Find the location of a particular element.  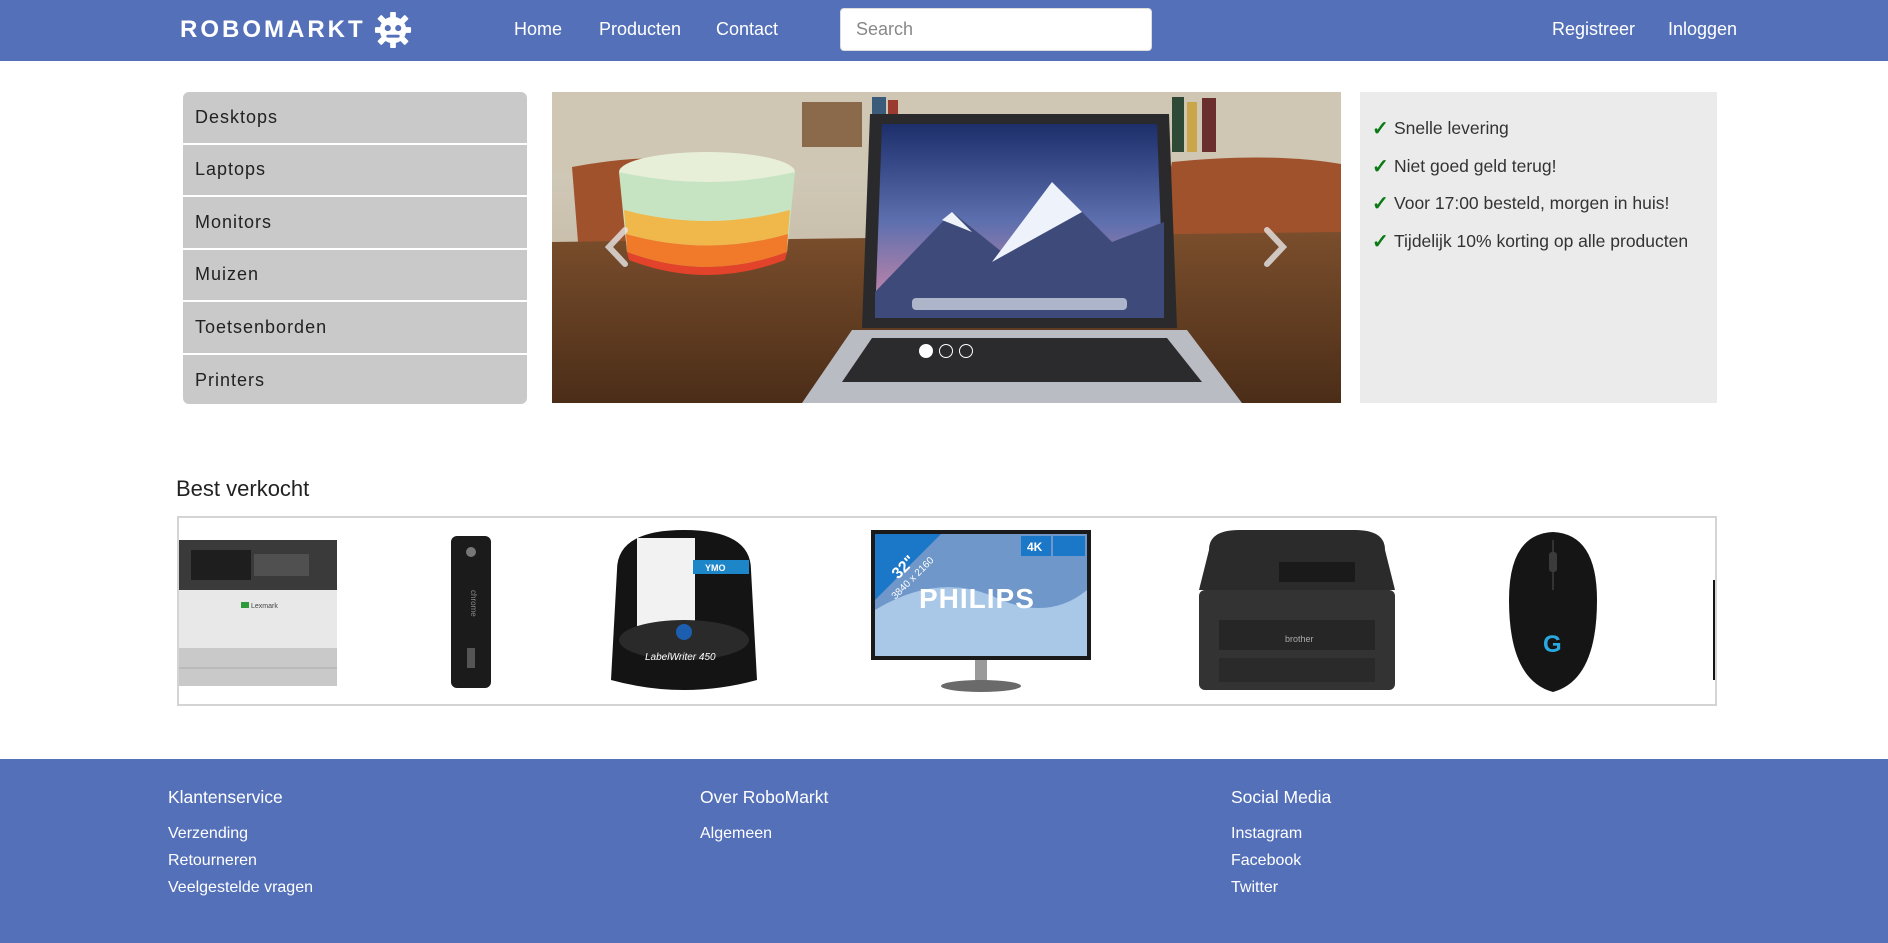

carousel-indicators is located at coordinates (946, 351).